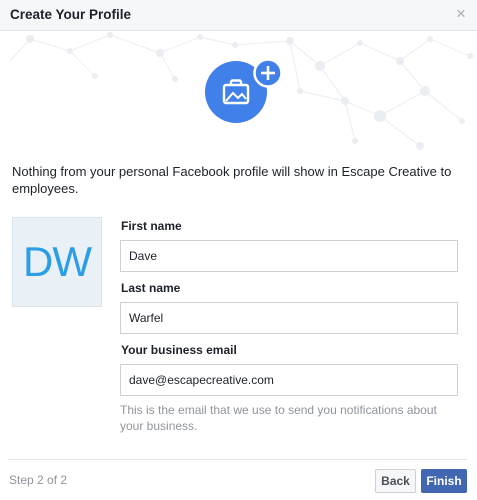 The width and height of the screenshot is (477, 500). What do you see at coordinates (461, 14) in the screenshot?
I see `close-icon: ×` at bounding box center [461, 14].